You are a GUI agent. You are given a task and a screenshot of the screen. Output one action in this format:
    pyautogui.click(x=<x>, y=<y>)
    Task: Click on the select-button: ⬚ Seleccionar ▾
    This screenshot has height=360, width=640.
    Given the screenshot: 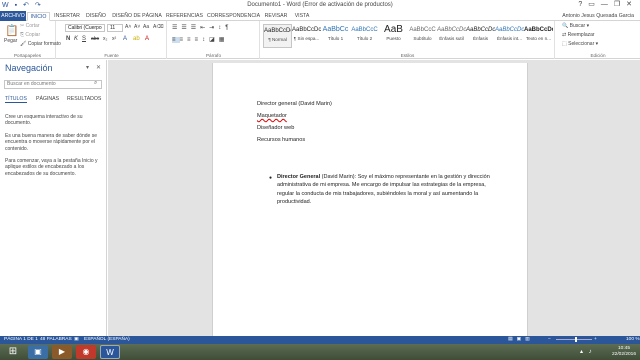 What is the action you would take?
    pyautogui.click(x=580, y=44)
    